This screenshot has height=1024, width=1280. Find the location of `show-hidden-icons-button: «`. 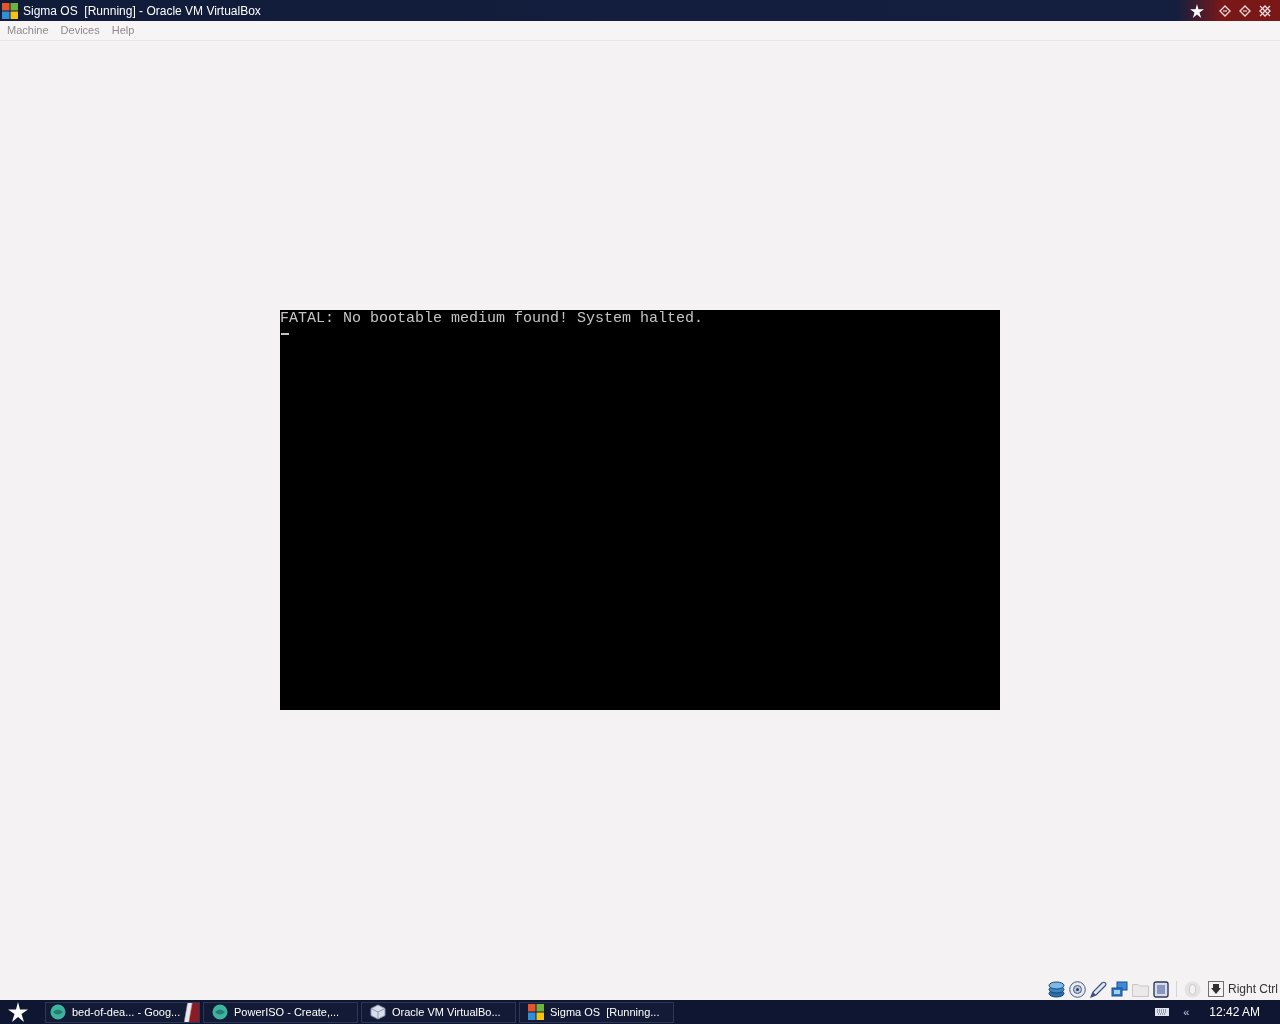

show-hidden-icons-button: « is located at coordinates (1186, 1012).